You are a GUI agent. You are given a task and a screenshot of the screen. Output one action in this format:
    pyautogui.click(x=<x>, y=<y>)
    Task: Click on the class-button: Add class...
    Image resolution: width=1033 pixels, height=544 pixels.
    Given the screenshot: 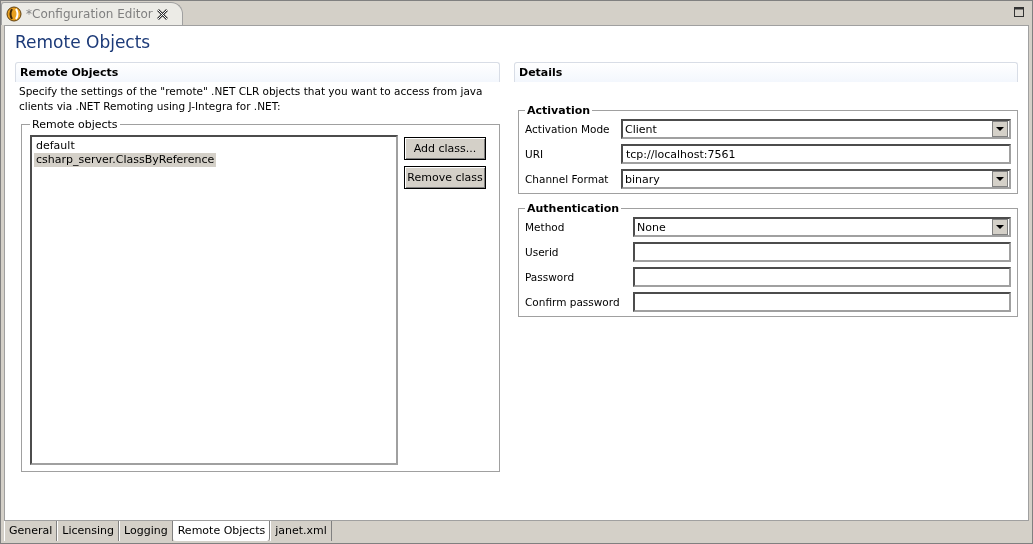 What is the action you would take?
    pyautogui.click(x=445, y=148)
    